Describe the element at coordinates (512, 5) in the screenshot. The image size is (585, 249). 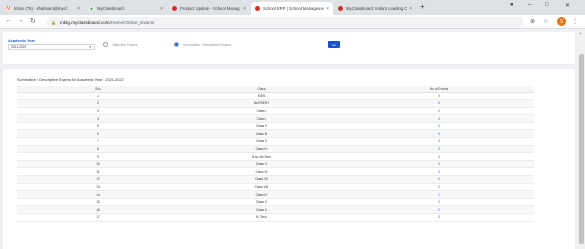
I see `tab-search-icon: ●` at that location.